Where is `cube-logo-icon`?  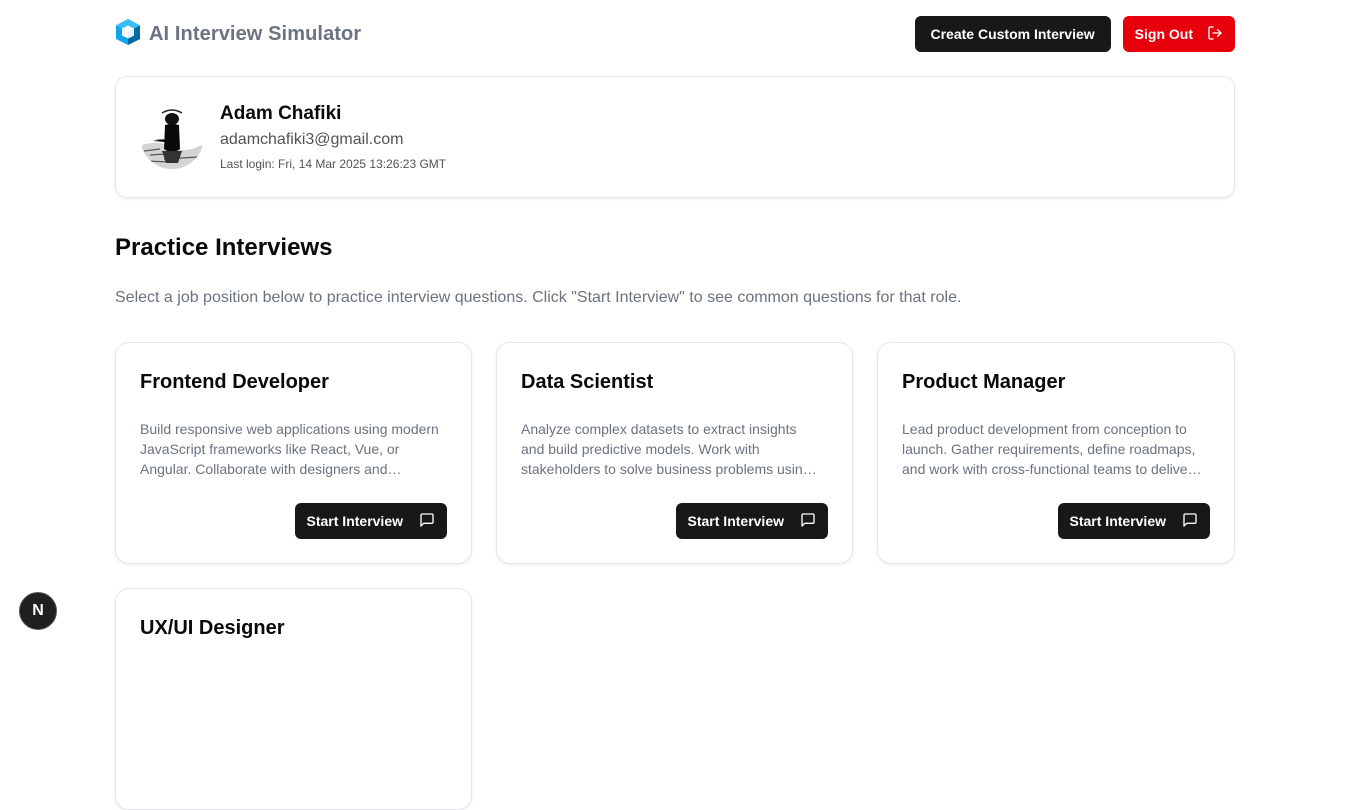 cube-logo-icon is located at coordinates (128, 34).